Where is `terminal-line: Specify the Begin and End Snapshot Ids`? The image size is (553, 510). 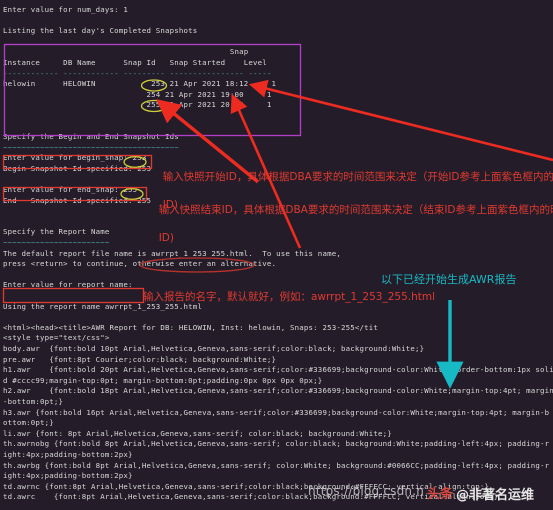 terminal-line: Specify the Begin and End Snapshot Ids is located at coordinates (91, 137).